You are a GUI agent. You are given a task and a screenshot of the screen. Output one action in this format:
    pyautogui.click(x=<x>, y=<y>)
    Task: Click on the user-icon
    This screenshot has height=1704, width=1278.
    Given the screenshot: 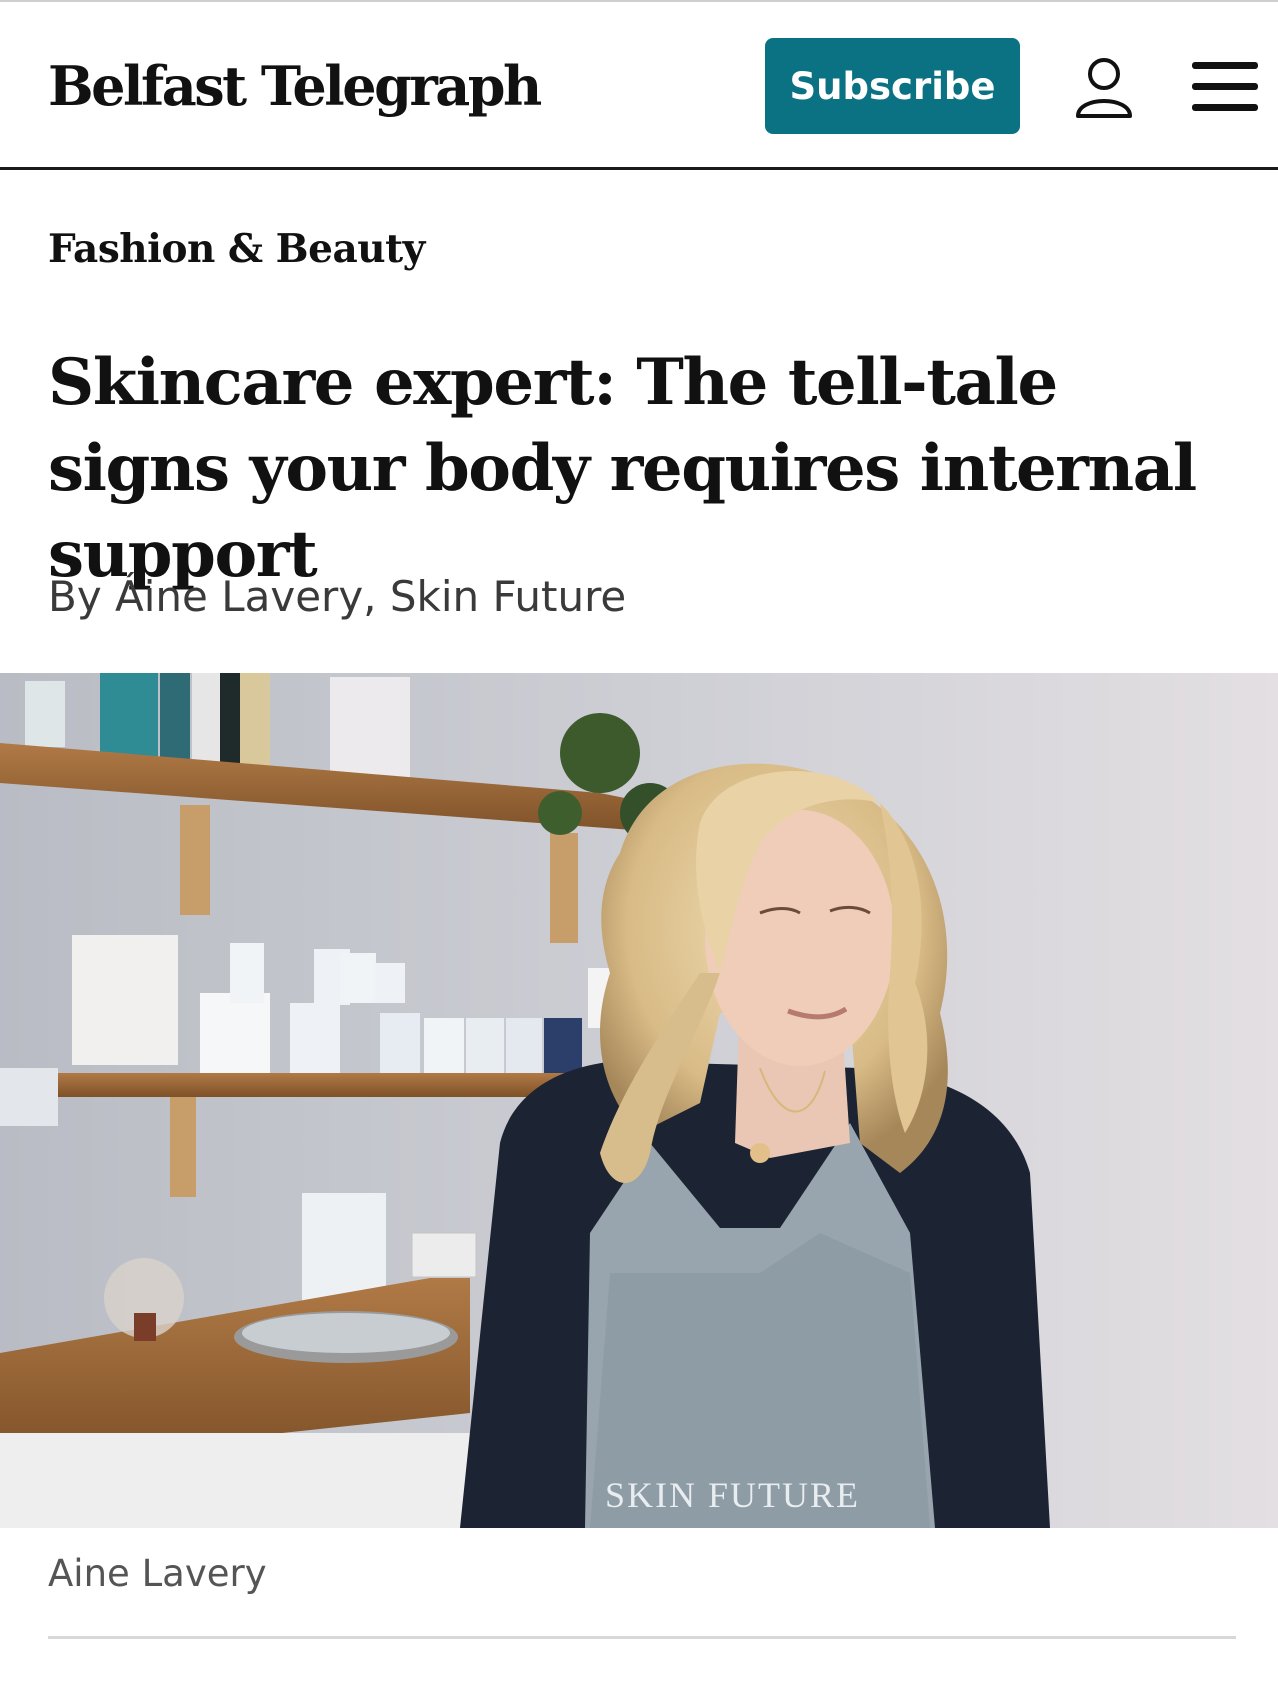 What is the action you would take?
    pyautogui.click(x=1104, y=88)
    